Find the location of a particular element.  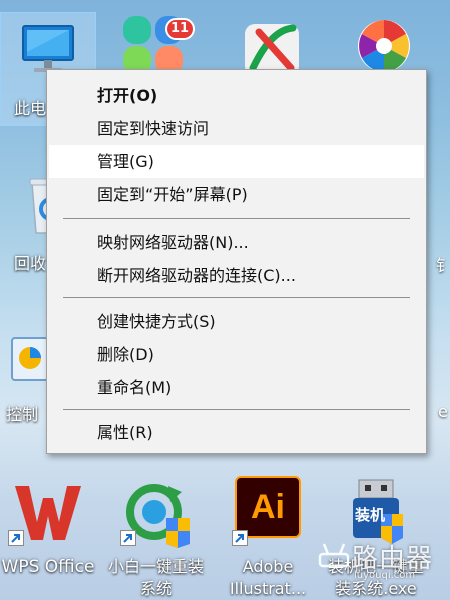

download-app-icon-tile is located at coordinates (272, 43).